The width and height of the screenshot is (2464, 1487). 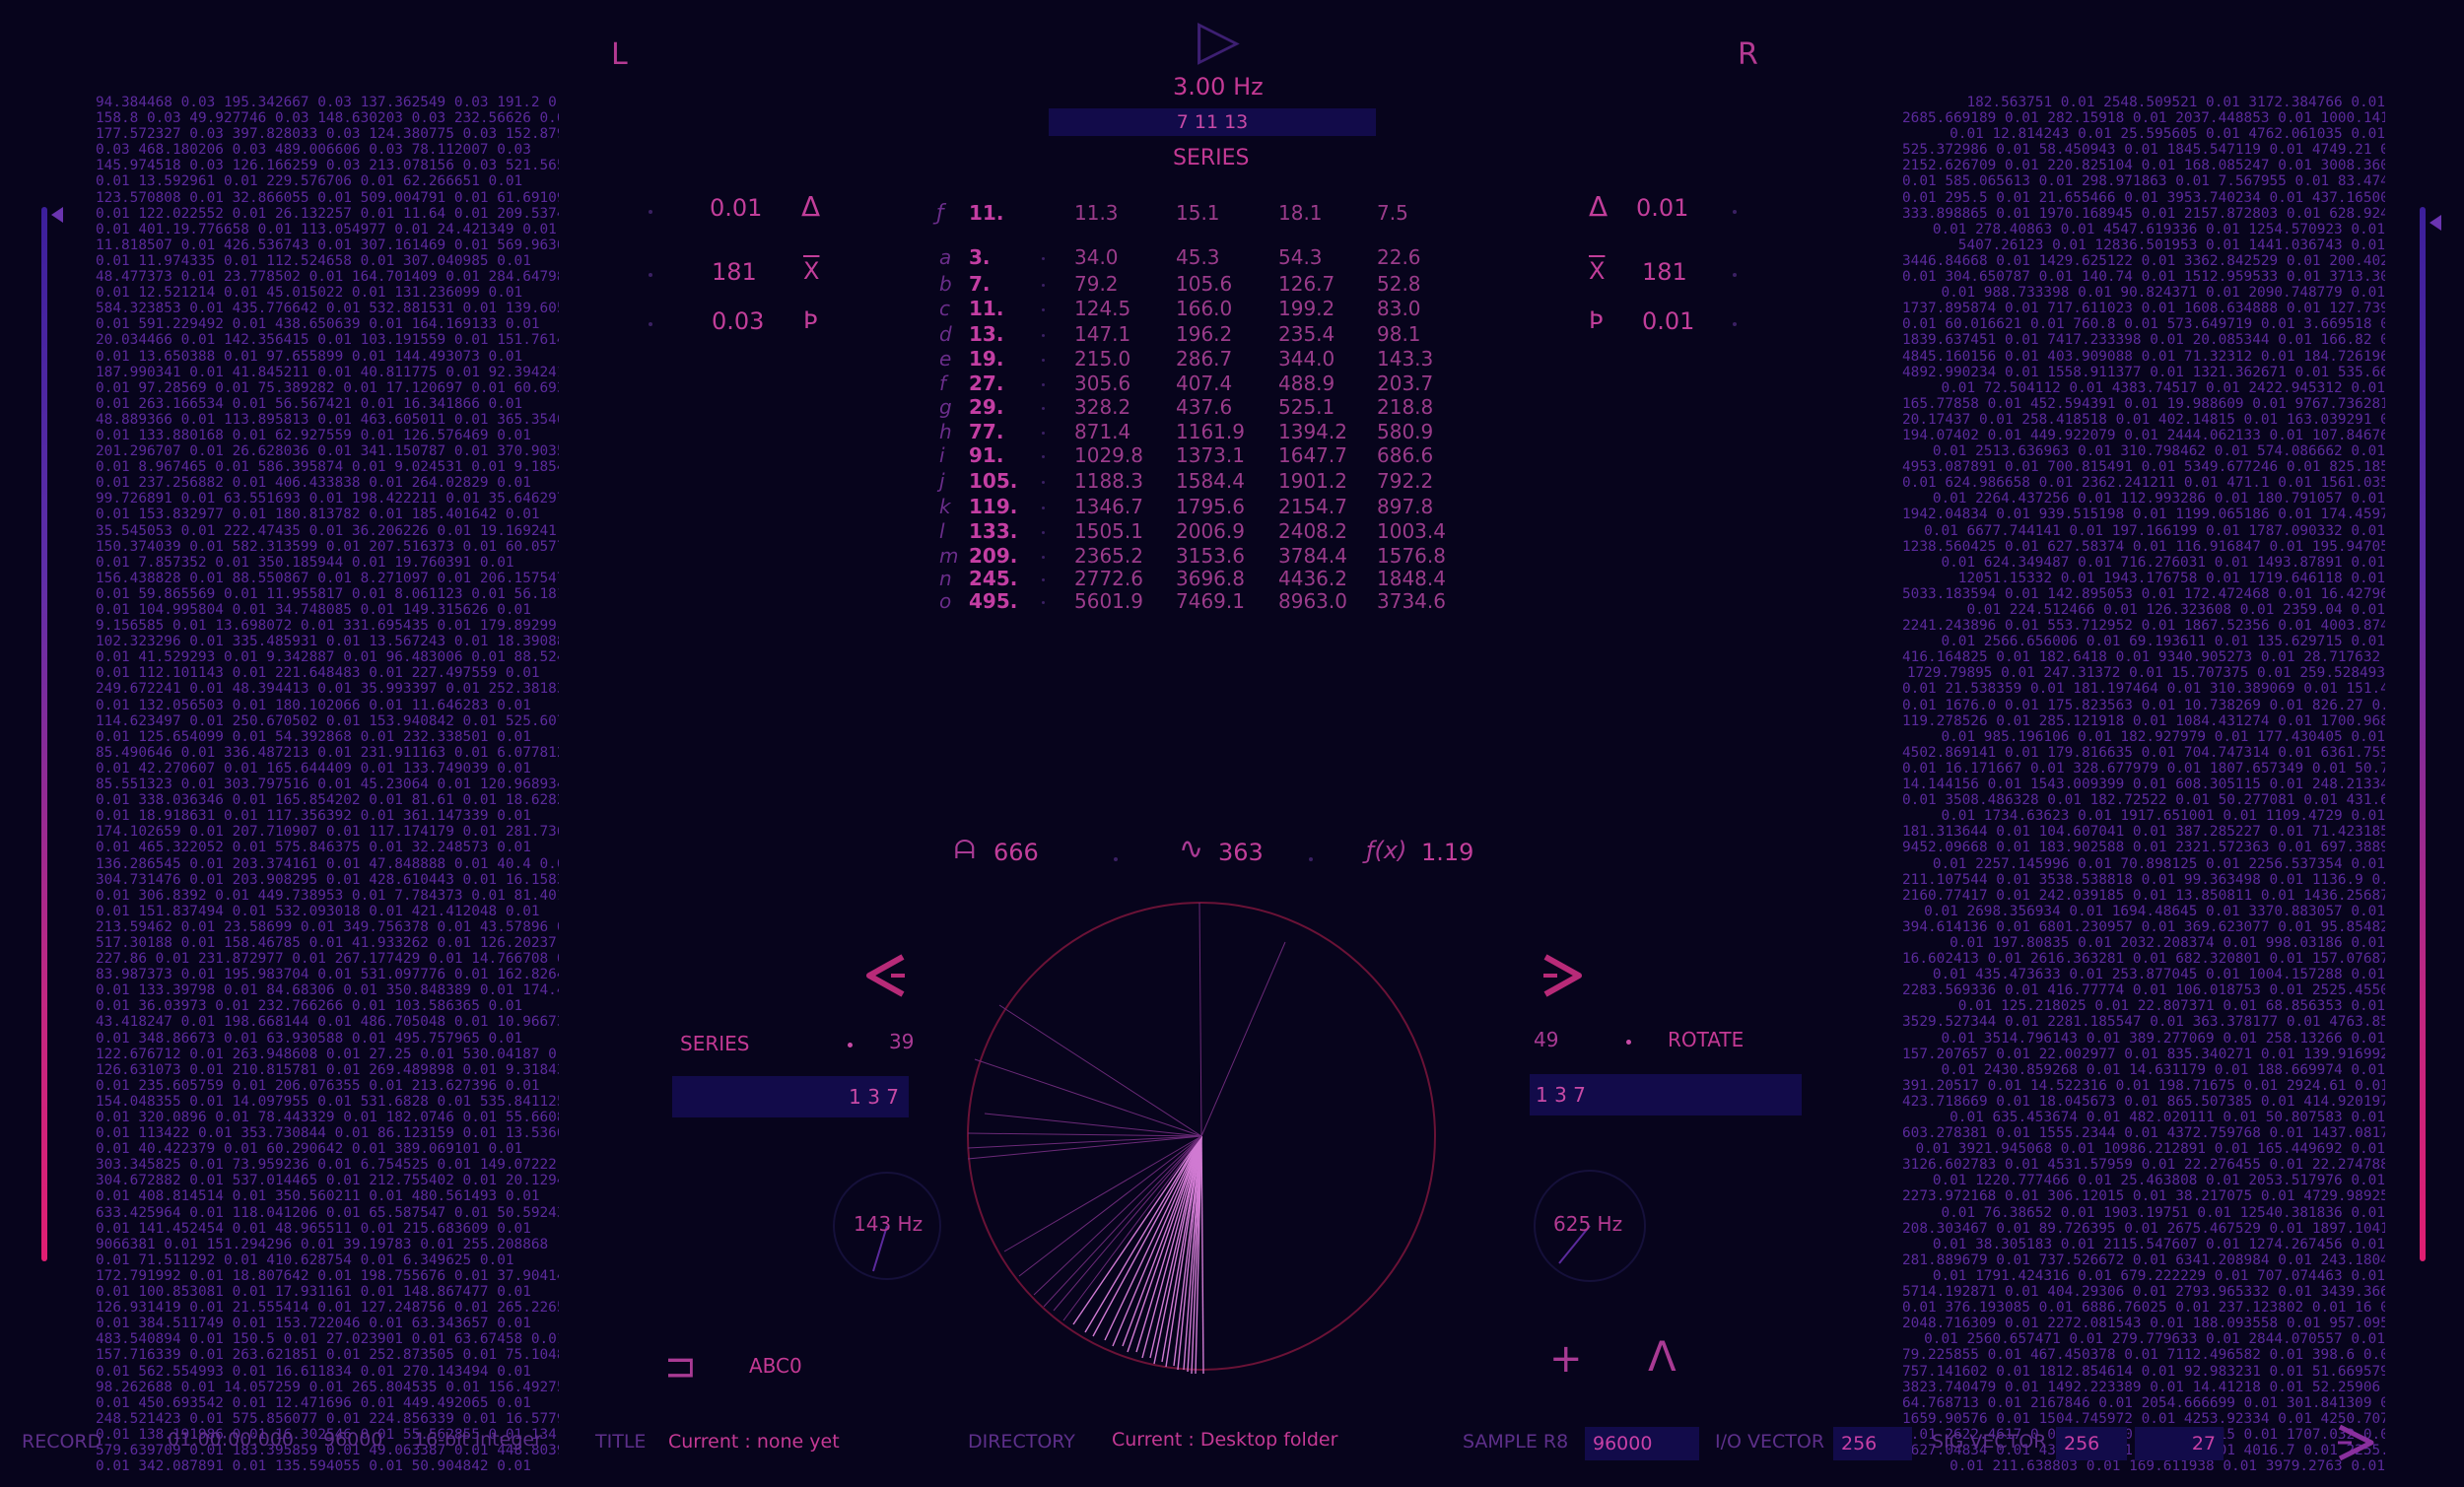 I want to click on record-bitdepth: 16-bit integer, so click(x=478, y=1440).